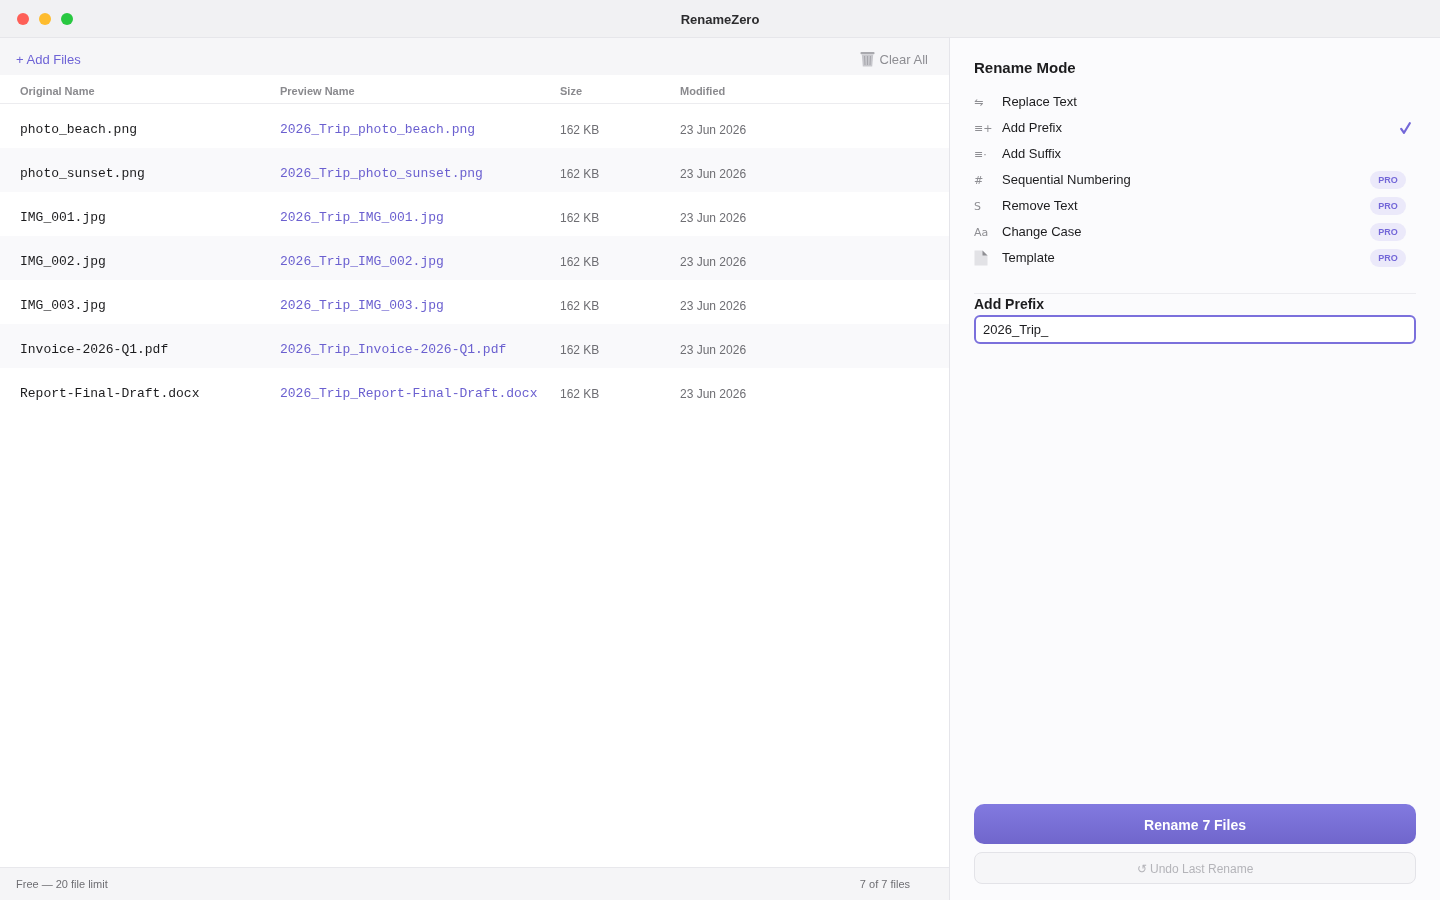 The width and height of the screenshot is (1440, 900). What do you see at coordinates (378, 129) in the screenshot?
I see `table-cell-text: 2026_Trip_photo_beach.png` at bounding box center [378, 129].